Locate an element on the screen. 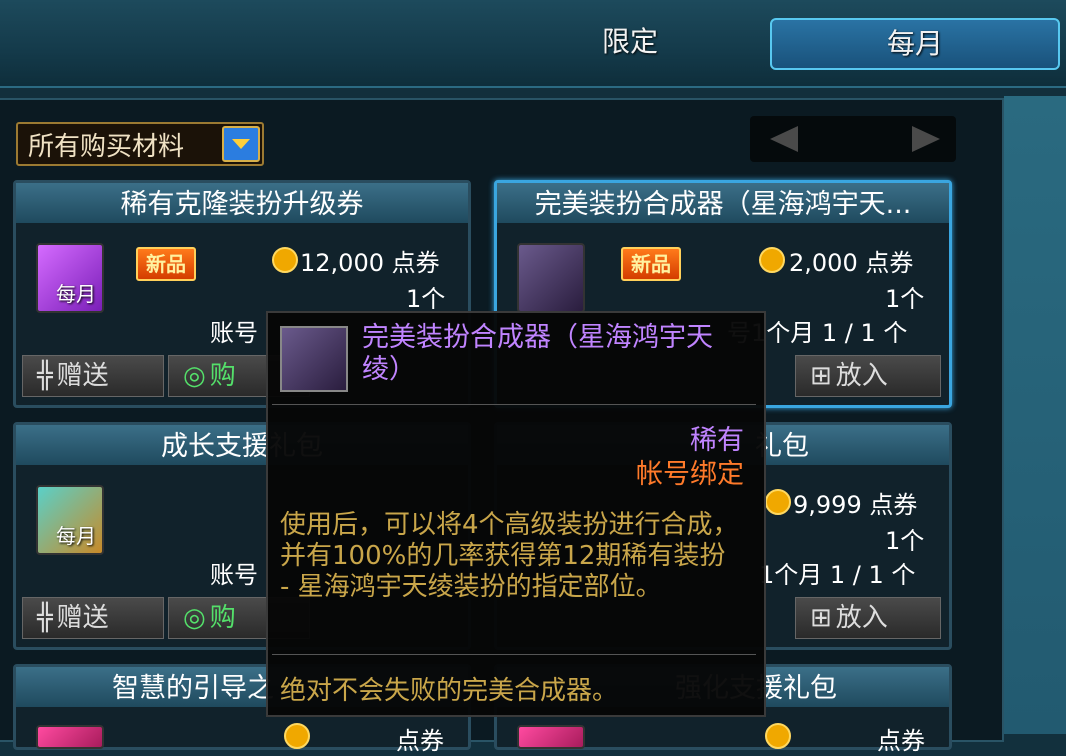 The image size is (1066, 756). tooltip-title: 完美装扮合成器（星海鸿宇天绫） is located at coordinates (537, 353).